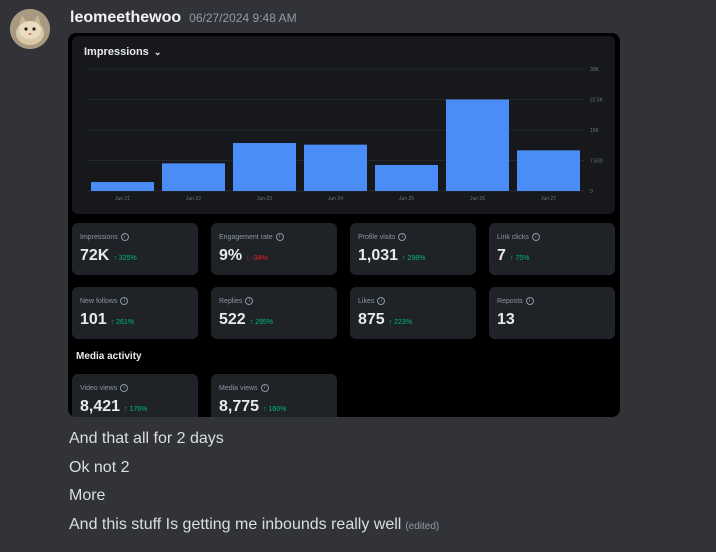 The height and width of the screenshot is (552, 716). What do you see at coordinates (257, 258) in the screenshot?
I see `stat-change: ↓ -34%` at bounding box center [257, 258].